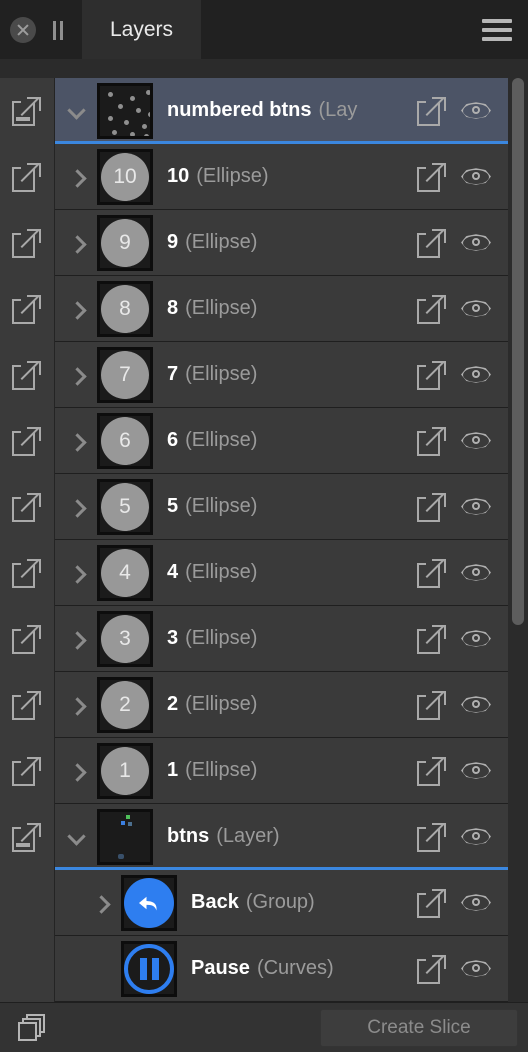 The width and height of the screenshot is (528, 1052). Describe the element at coordinates (254, 176) in the screenshot. I see `layer-row: 10 10 (Ellipse)` at that location.